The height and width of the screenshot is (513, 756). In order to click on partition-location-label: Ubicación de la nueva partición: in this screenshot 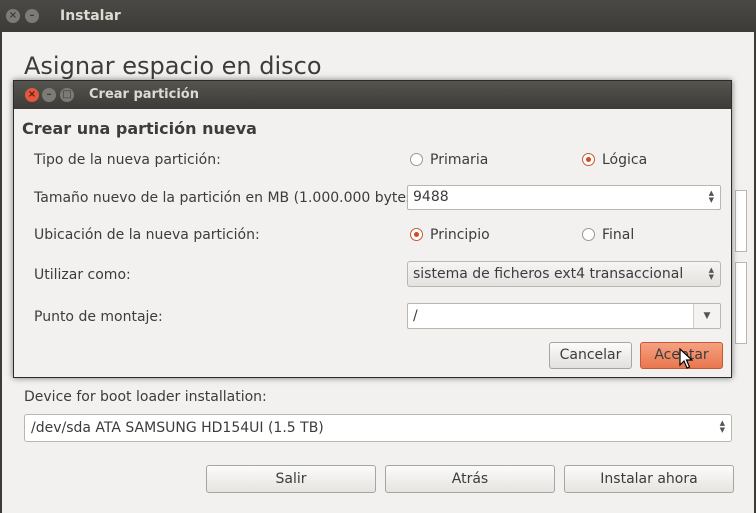, I will do `click(147, 235)`.